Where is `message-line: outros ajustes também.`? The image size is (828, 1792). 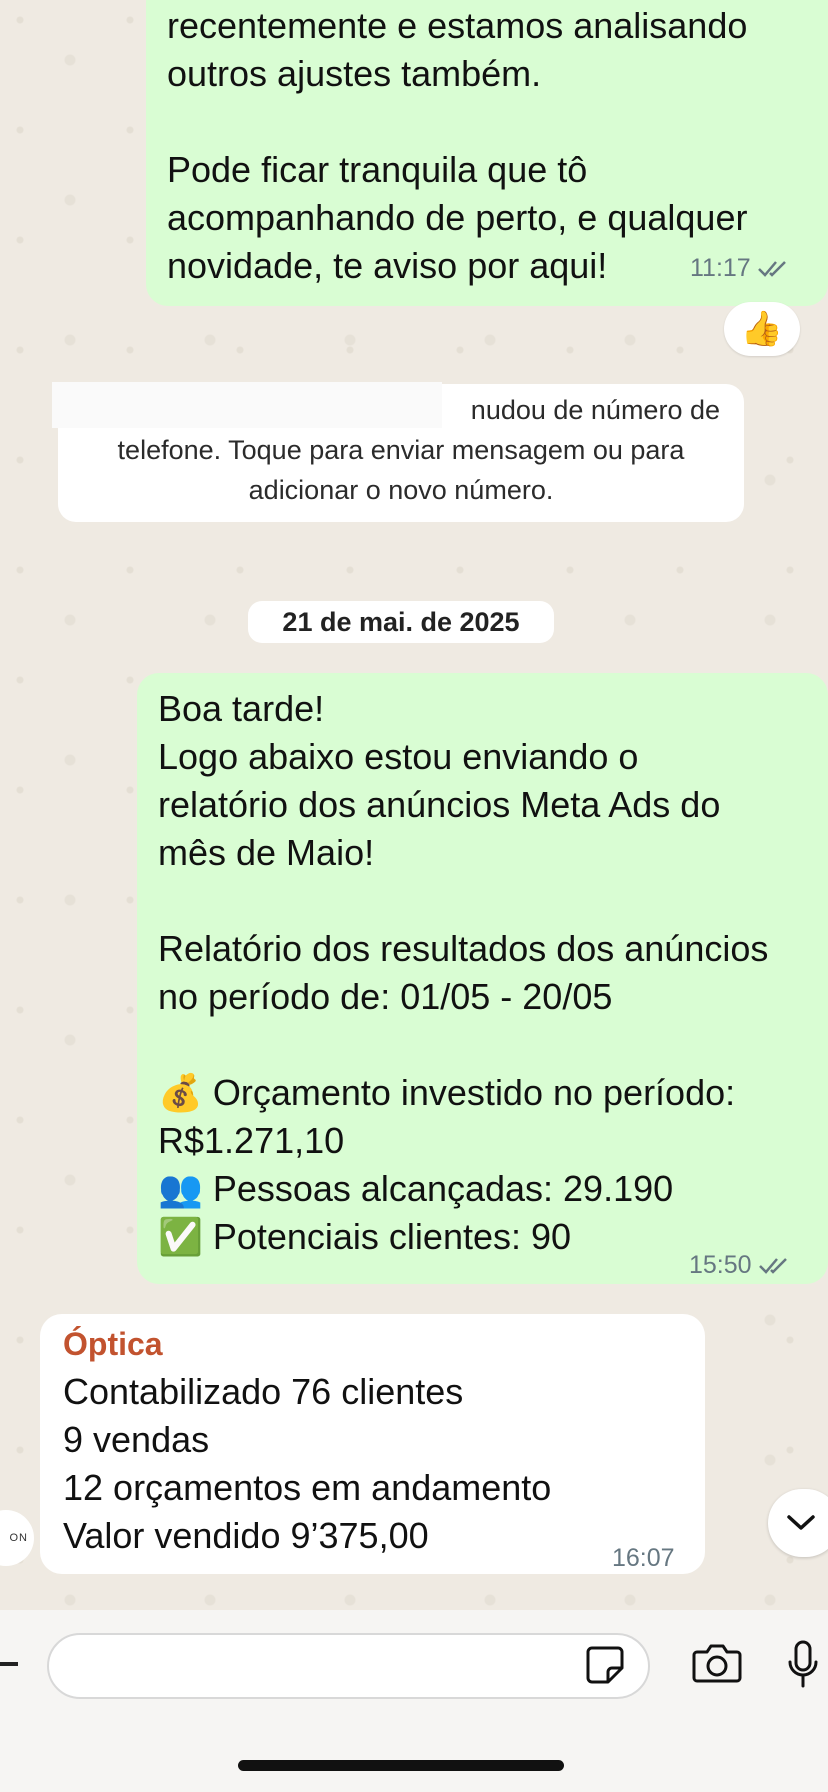 message-line: outros ajustes também. is located at coordinates (354, 73).